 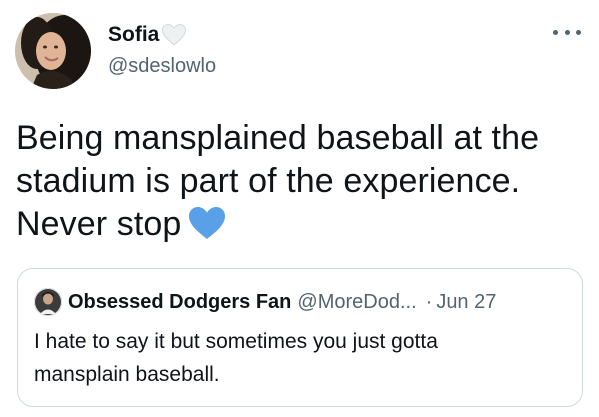 What do you see at coordinates (466, 301) in the screenshot?
I see `quoted-date: Jun 27` at bounding box center [466, 301].